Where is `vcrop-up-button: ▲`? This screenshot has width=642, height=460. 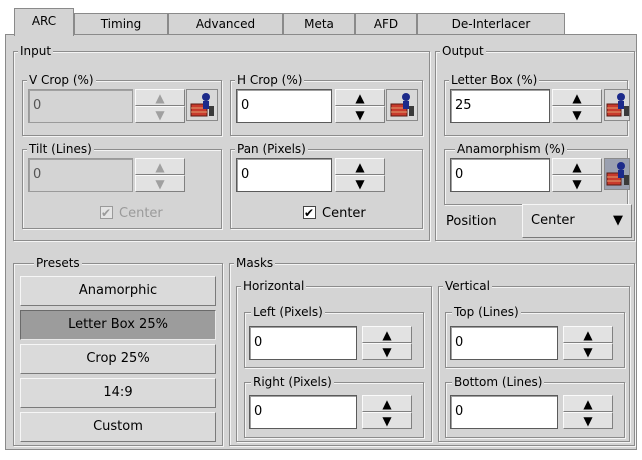 vcrop-up-button: ▲ is located at coordinates (160, 97).